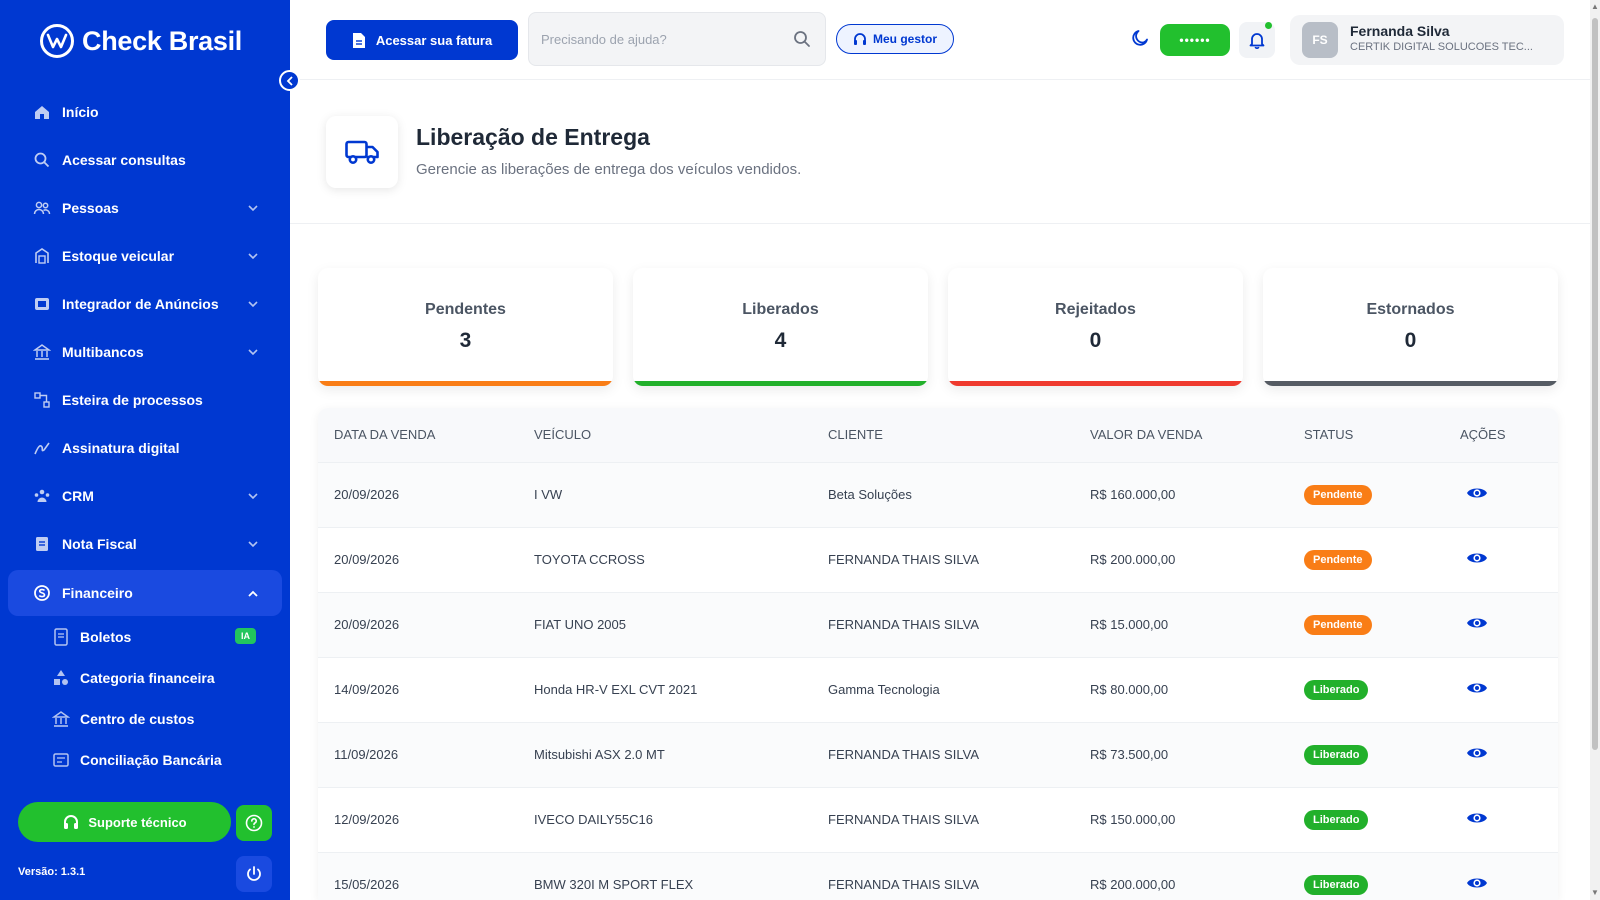 This screenshot has width=1600, height=900. I want to click on ai-badge: IA, so click(245, 636).